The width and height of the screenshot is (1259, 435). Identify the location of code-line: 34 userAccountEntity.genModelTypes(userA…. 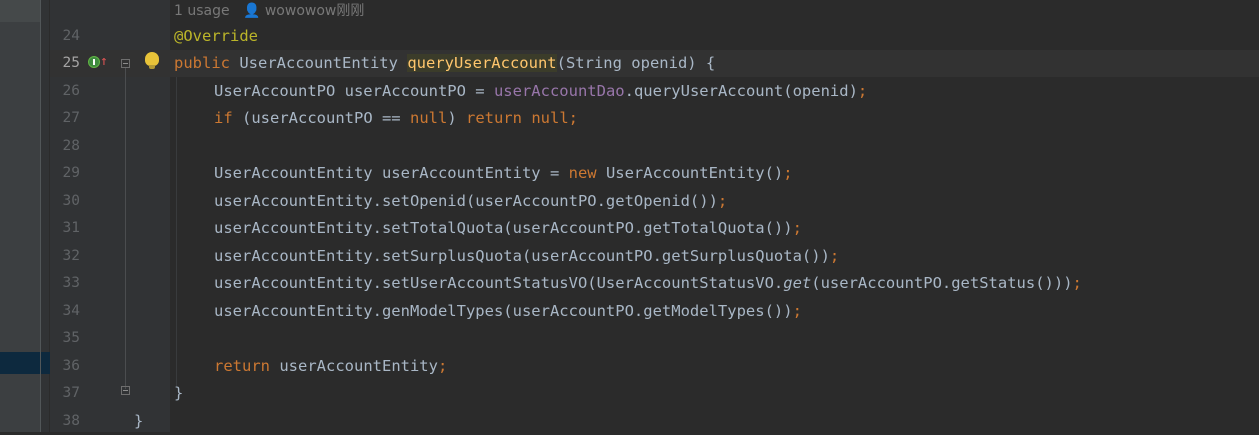
(629, 311).